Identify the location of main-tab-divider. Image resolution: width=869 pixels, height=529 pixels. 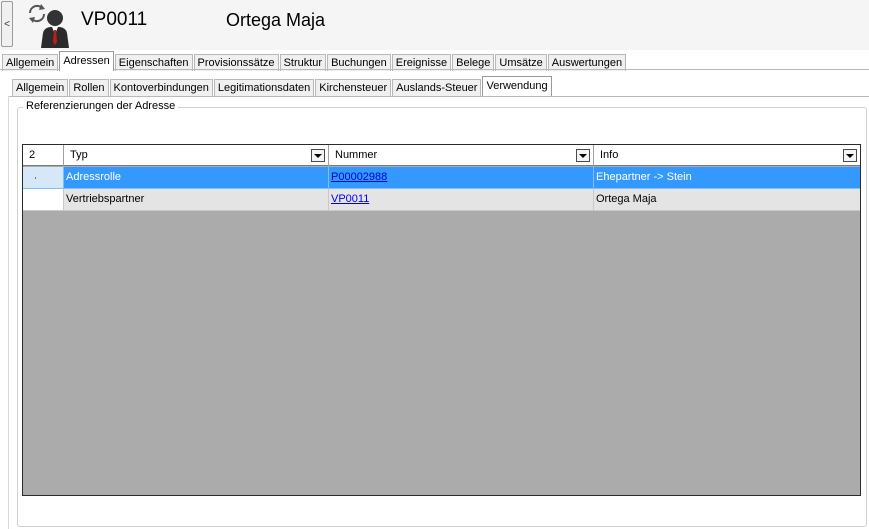
(434, 69).